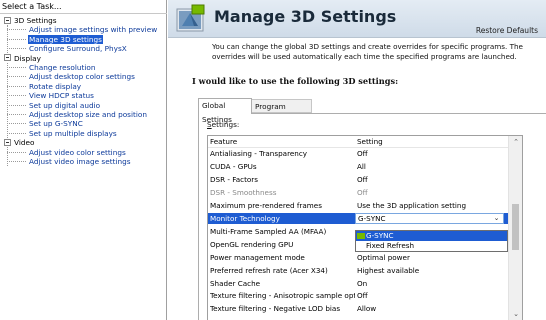 The width and height of the screenshot is (546, 320). I want to click on setting-value: G-SYNC, so click(372, 218).